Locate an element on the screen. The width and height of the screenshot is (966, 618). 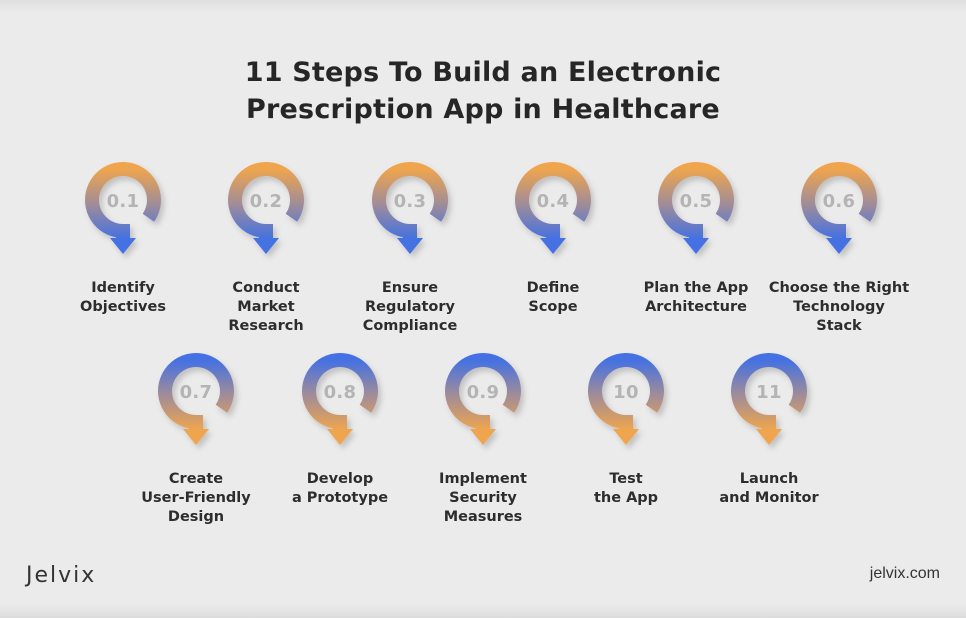
step-label: Launch and Monitor is located at coordinates (769, 488).